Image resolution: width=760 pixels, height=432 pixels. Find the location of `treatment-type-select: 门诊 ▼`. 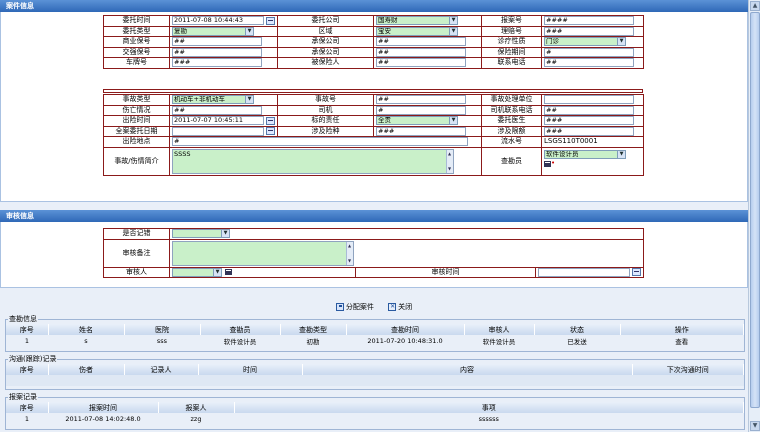

treatment-type-select: 门诊 ▼ is located at coordinates (585, 41).